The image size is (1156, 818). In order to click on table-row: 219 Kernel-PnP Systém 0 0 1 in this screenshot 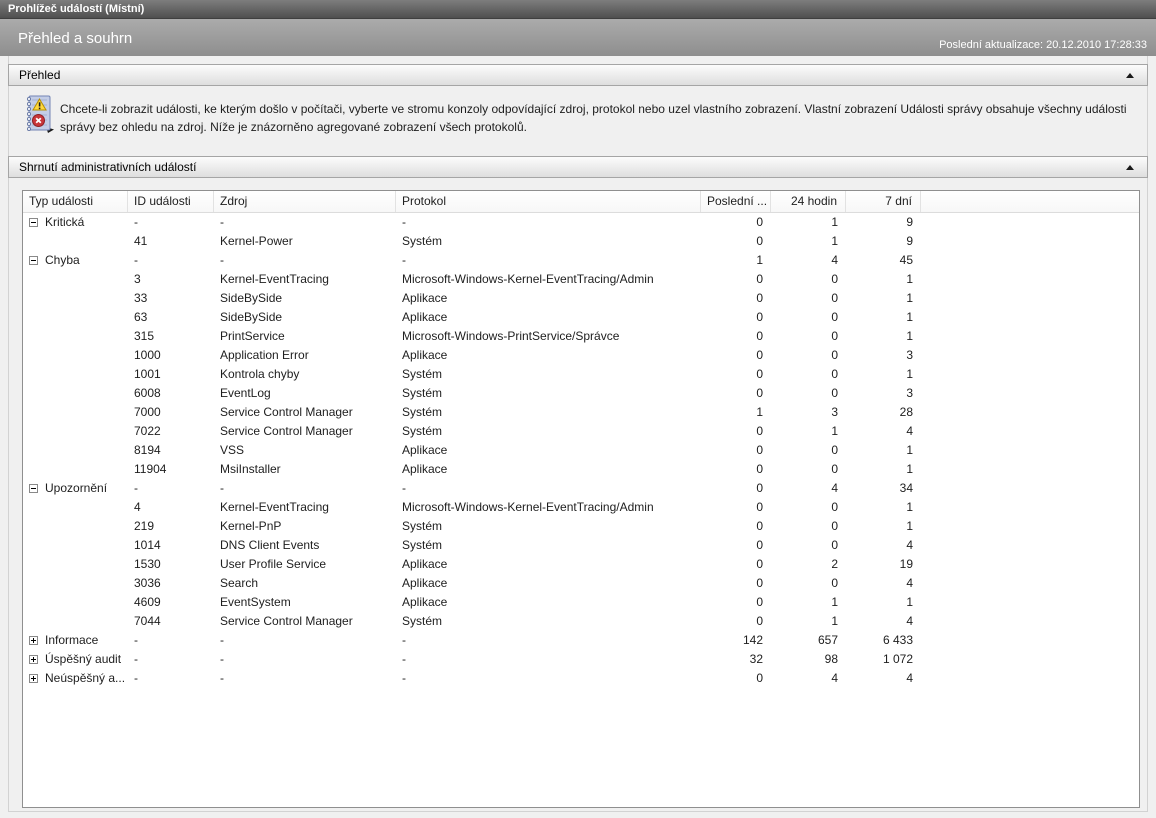, I will do `click(581, 526)`.